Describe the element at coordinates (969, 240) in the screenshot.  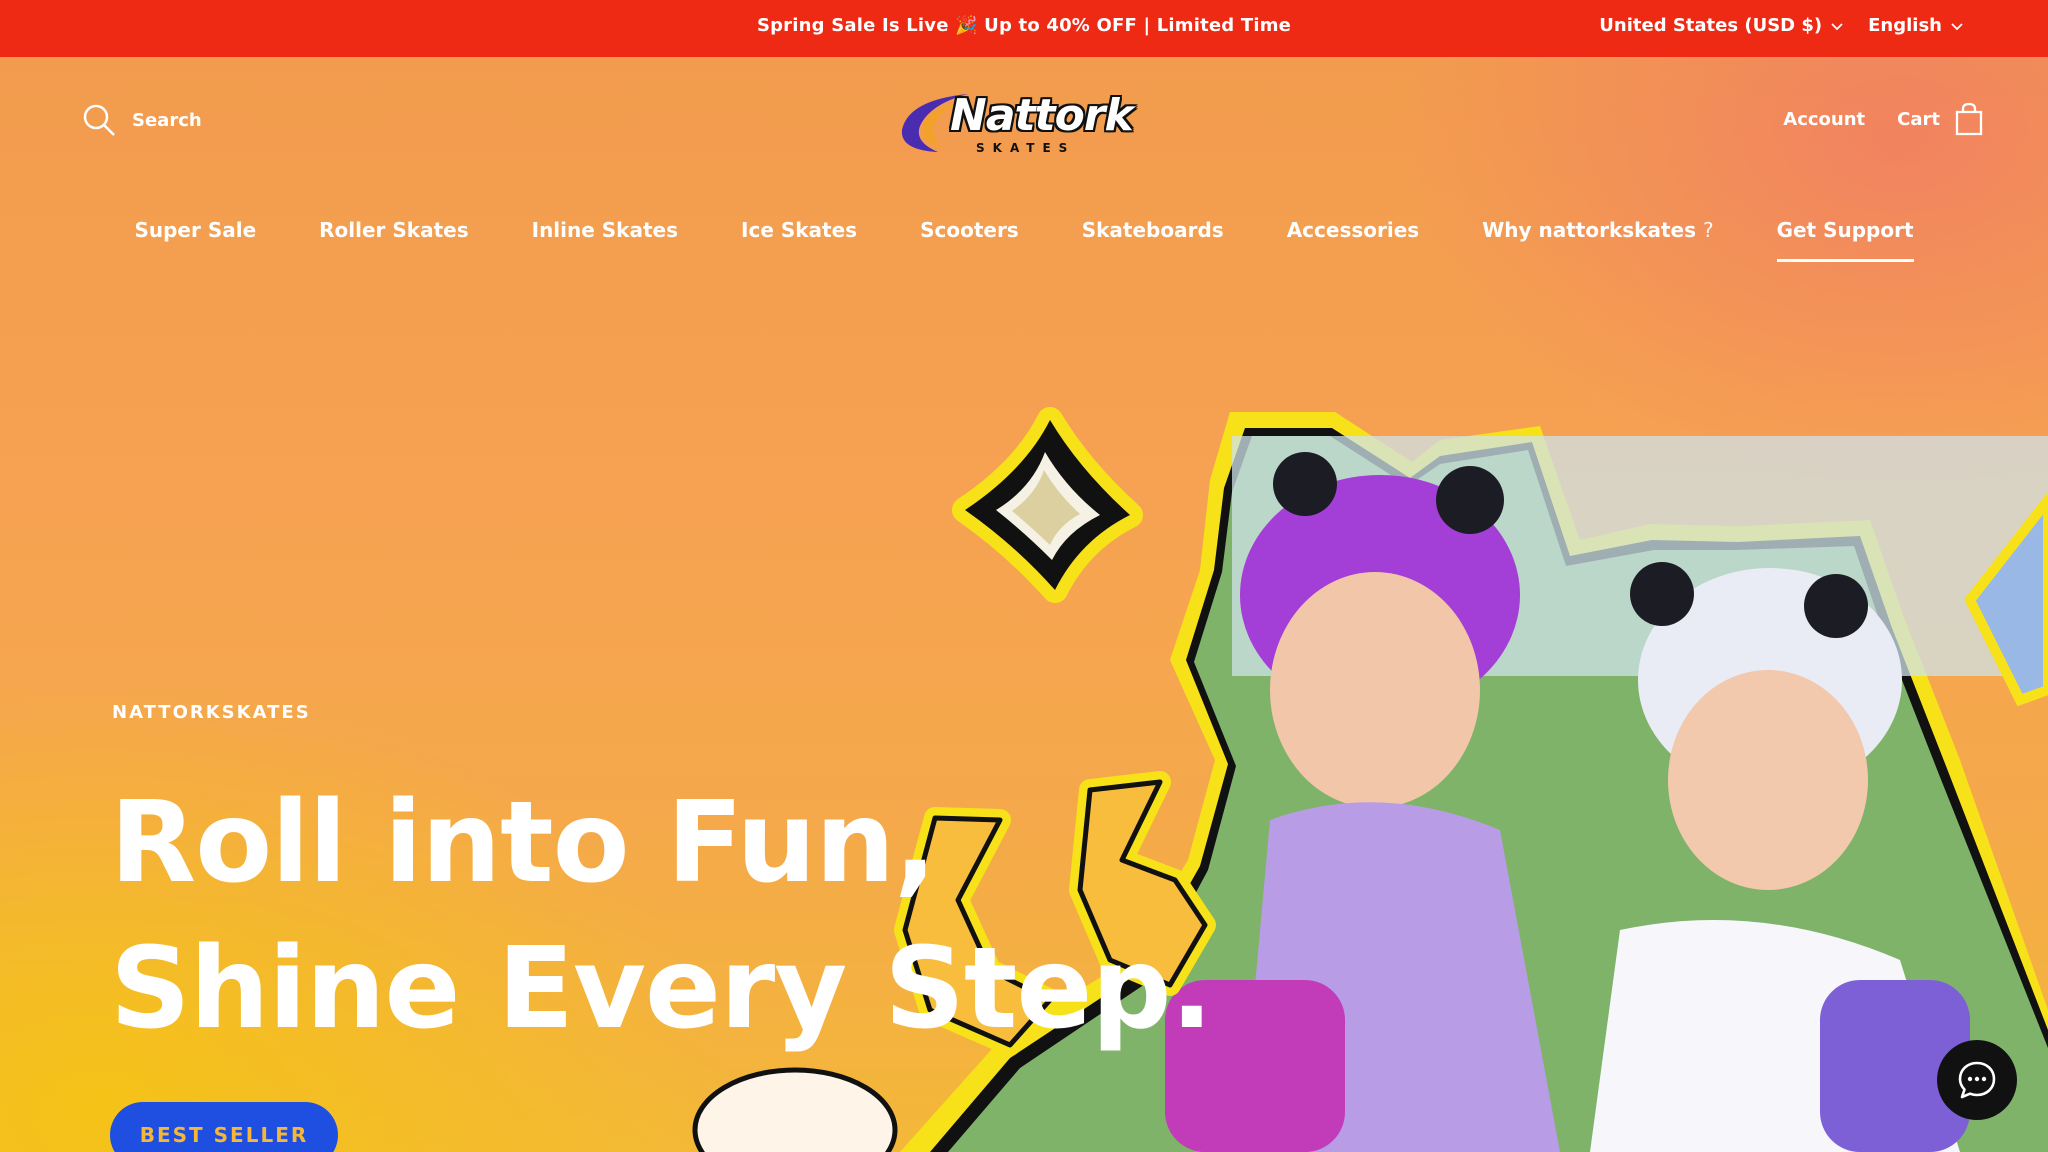
I see `nav-item-scooters: Scooters` at that location.